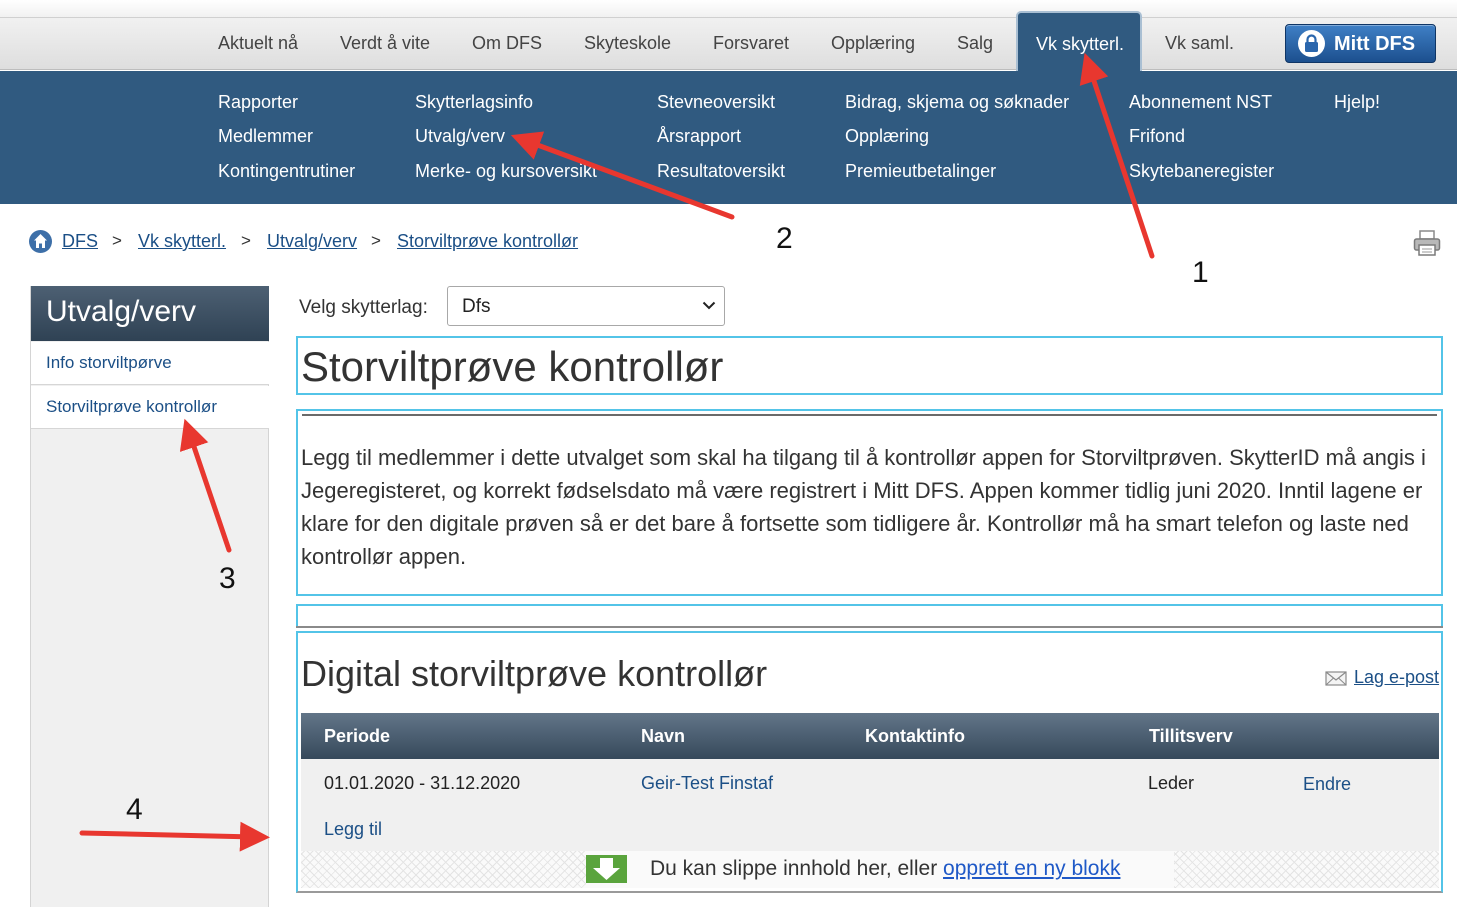 This screenshot has height=907, width=1457. I want to click on club-select-value: Dfs, so click(476, 306).